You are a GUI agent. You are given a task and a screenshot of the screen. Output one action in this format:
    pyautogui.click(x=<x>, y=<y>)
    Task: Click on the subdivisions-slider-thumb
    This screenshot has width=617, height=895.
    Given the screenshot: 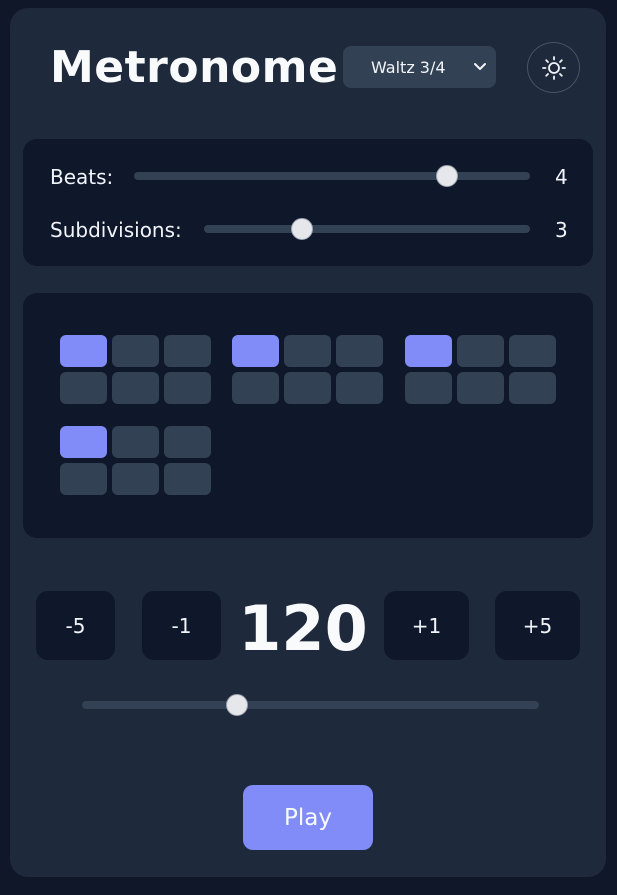 What is the action you would take?
    pyautogui.click(x=301, y=229)
    